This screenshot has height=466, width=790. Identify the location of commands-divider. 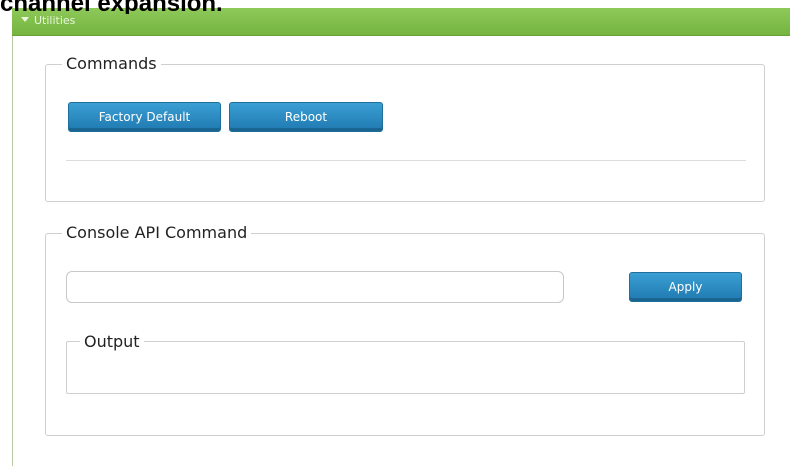
(406, 160).